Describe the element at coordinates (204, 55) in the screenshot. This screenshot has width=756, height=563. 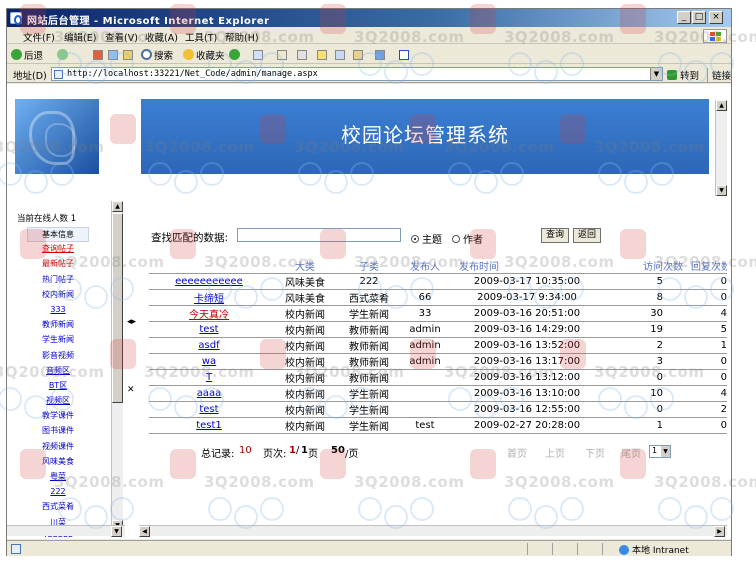
I see `favorites-button: 收藏夹` at that location.